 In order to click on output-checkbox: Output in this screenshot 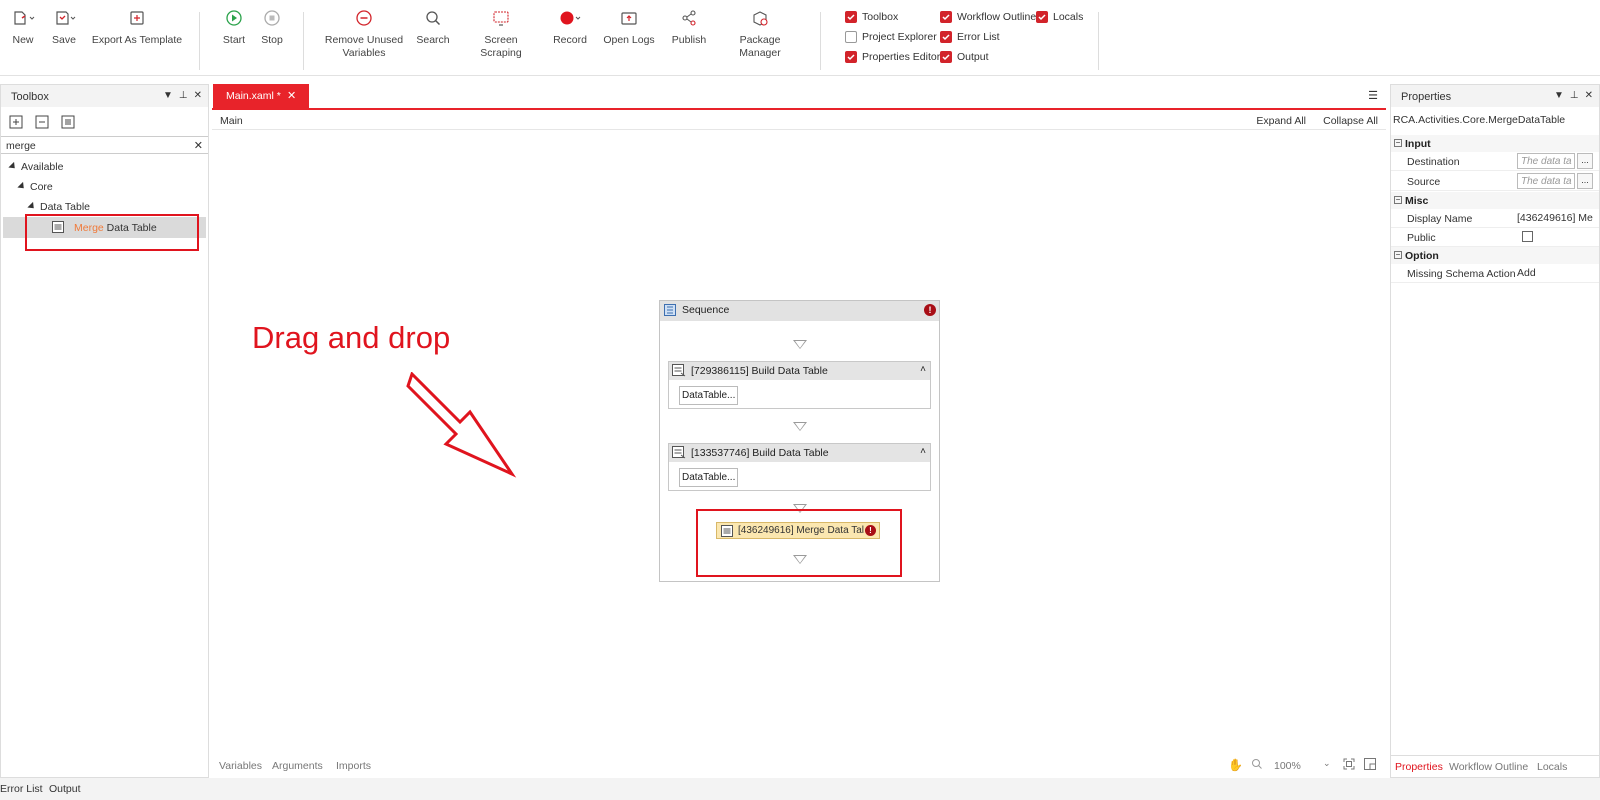, I will do `click(964, 57)`.